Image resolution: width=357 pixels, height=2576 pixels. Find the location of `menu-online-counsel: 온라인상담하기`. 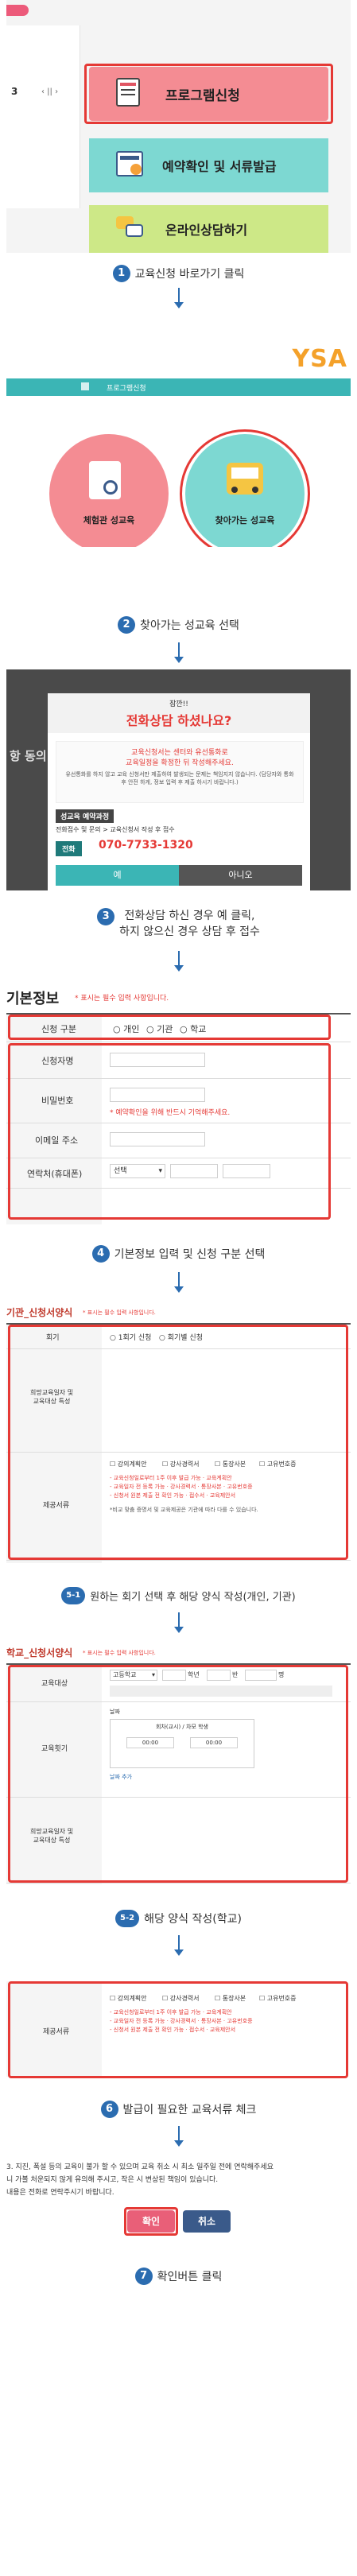

menu-online-counsel: 온라인상담하기 is located at coordinates (208, 229).